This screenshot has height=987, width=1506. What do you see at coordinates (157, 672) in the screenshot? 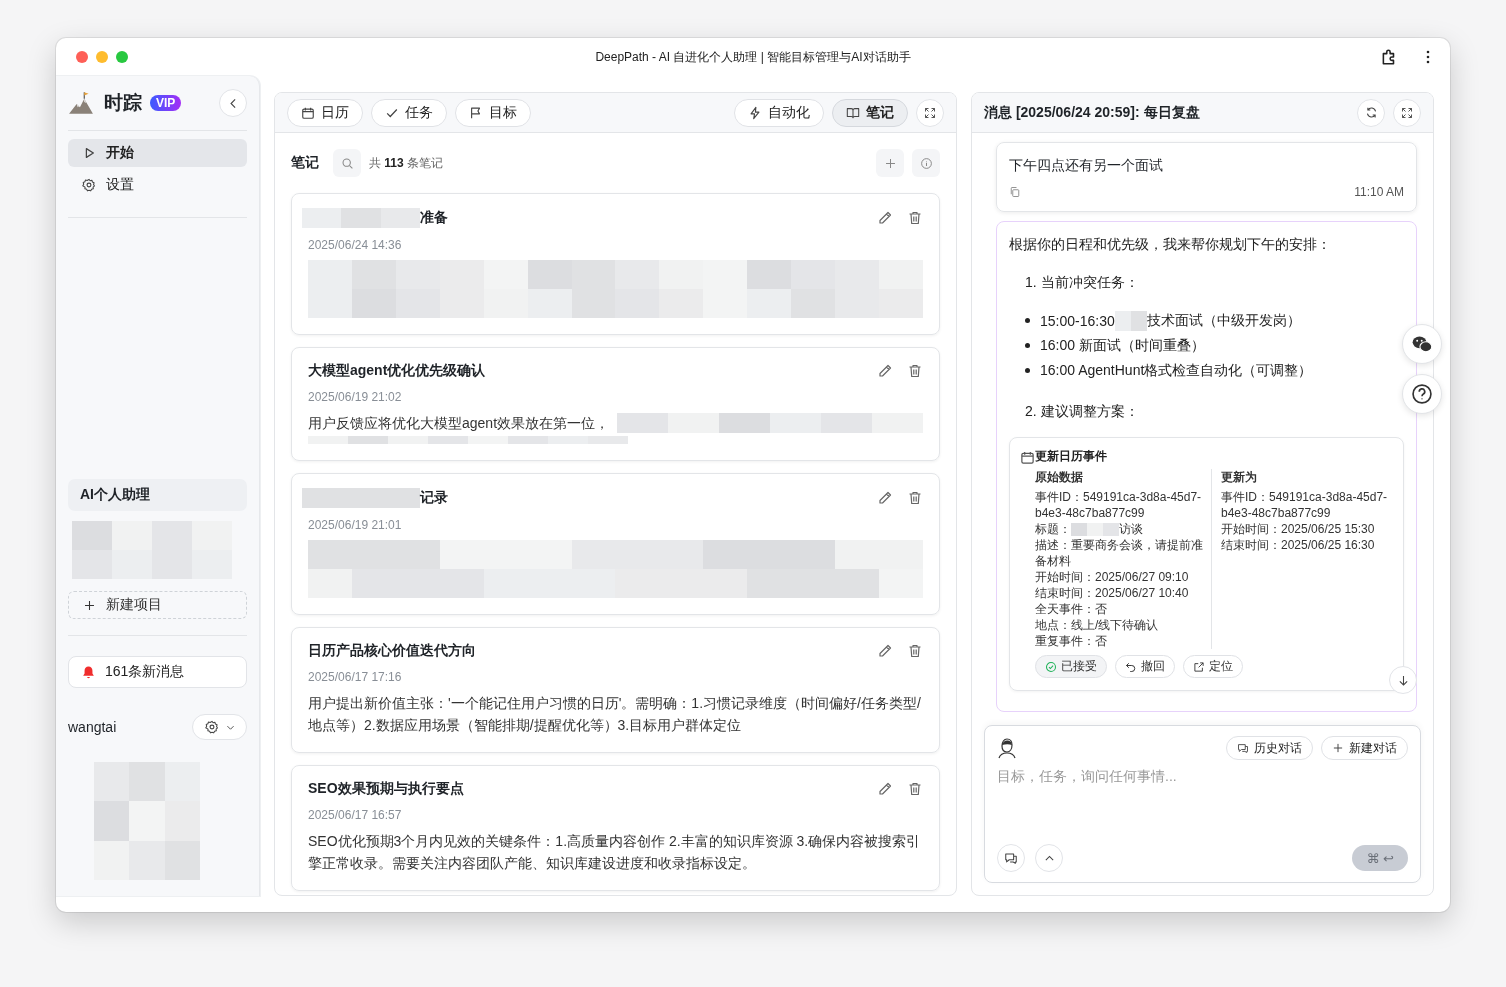
I see `notifications-button: 161条新消息` at bounding box center [157, 672].